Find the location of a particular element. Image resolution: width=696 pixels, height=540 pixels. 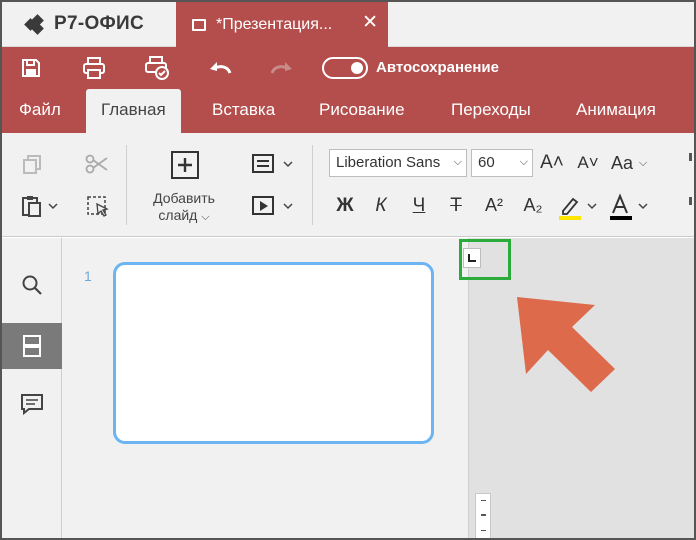

superscript-button: A² is located at coordinates (494, 205).